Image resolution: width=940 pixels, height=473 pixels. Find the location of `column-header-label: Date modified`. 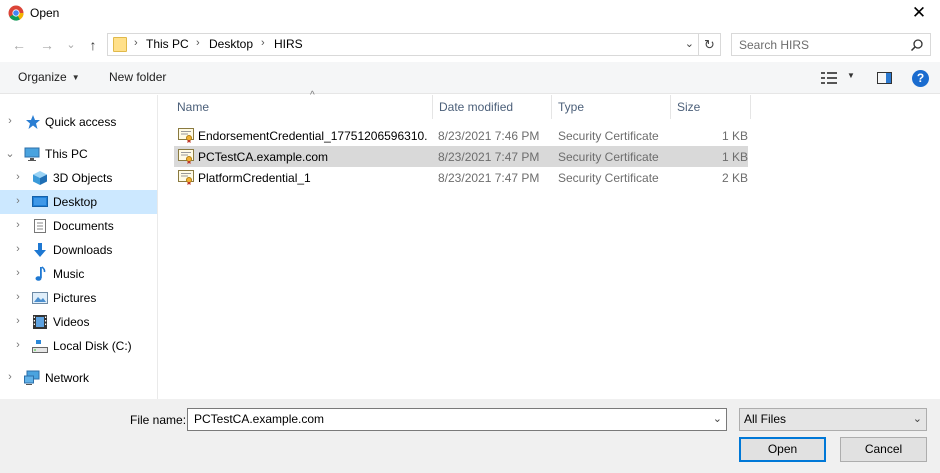

column-header-label: Date modified is located at coordinates (476, 107).